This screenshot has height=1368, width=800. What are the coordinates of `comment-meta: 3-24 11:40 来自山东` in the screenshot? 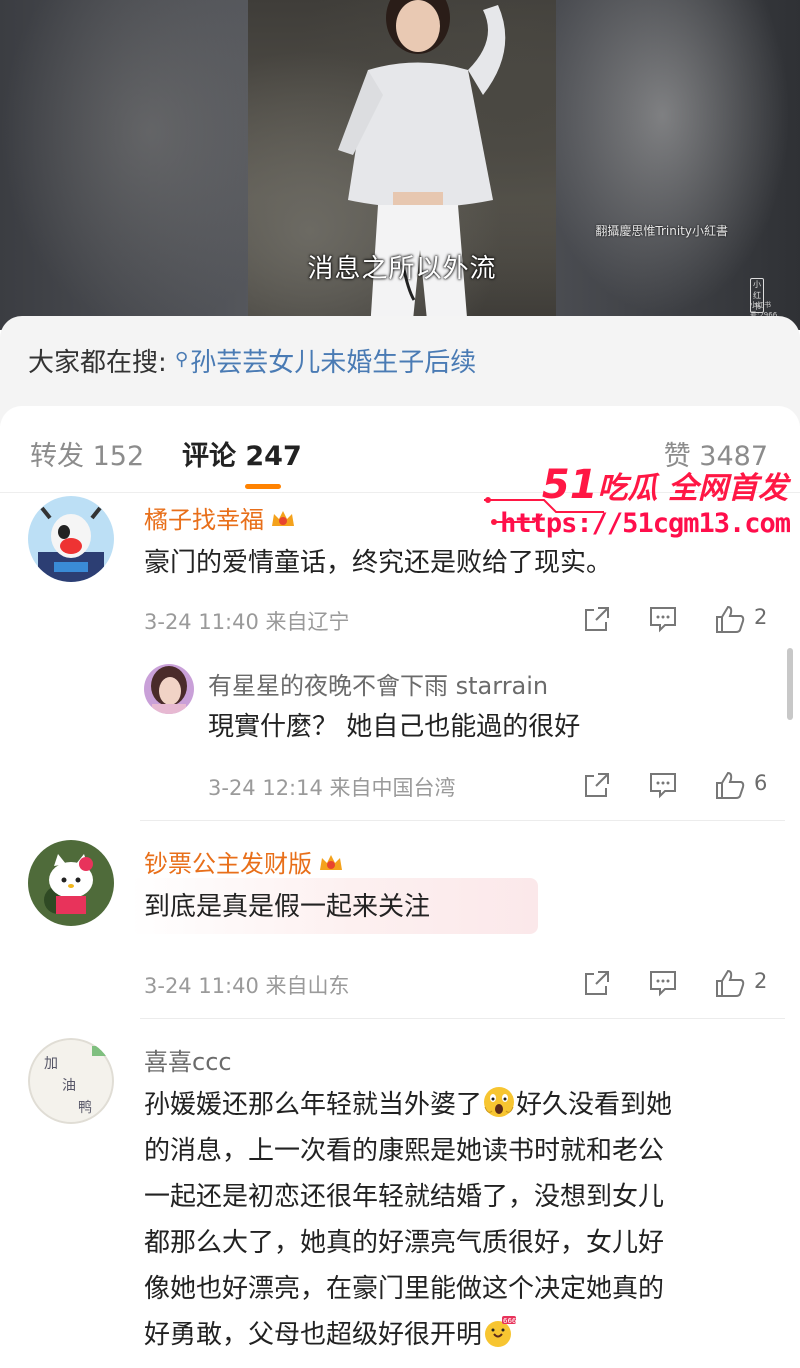 It's located at (247, 986).